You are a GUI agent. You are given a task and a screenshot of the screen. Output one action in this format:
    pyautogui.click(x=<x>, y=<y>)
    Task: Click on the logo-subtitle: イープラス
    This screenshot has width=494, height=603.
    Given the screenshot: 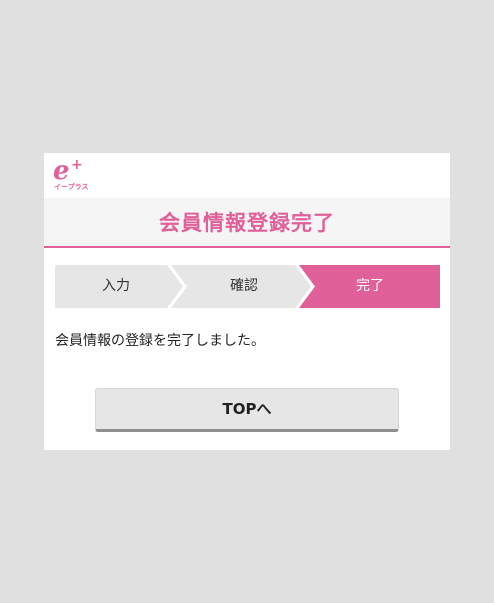 What is the action you would take?
    pyautogui.click(x=71, y=187)
    